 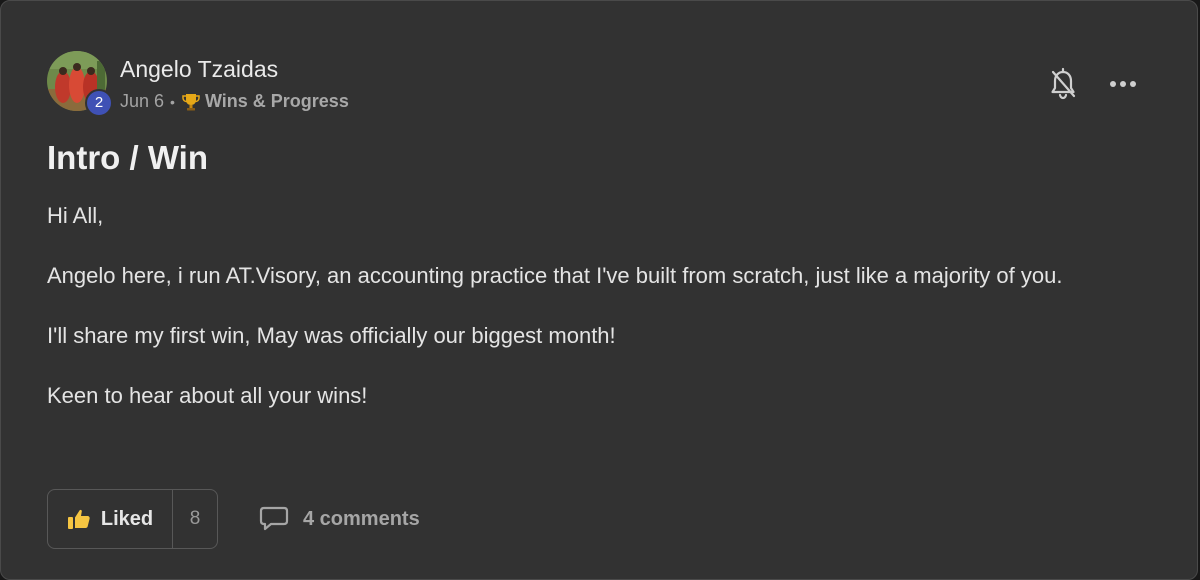 I want to click on trophy-icon, so click(x=191, y=101).